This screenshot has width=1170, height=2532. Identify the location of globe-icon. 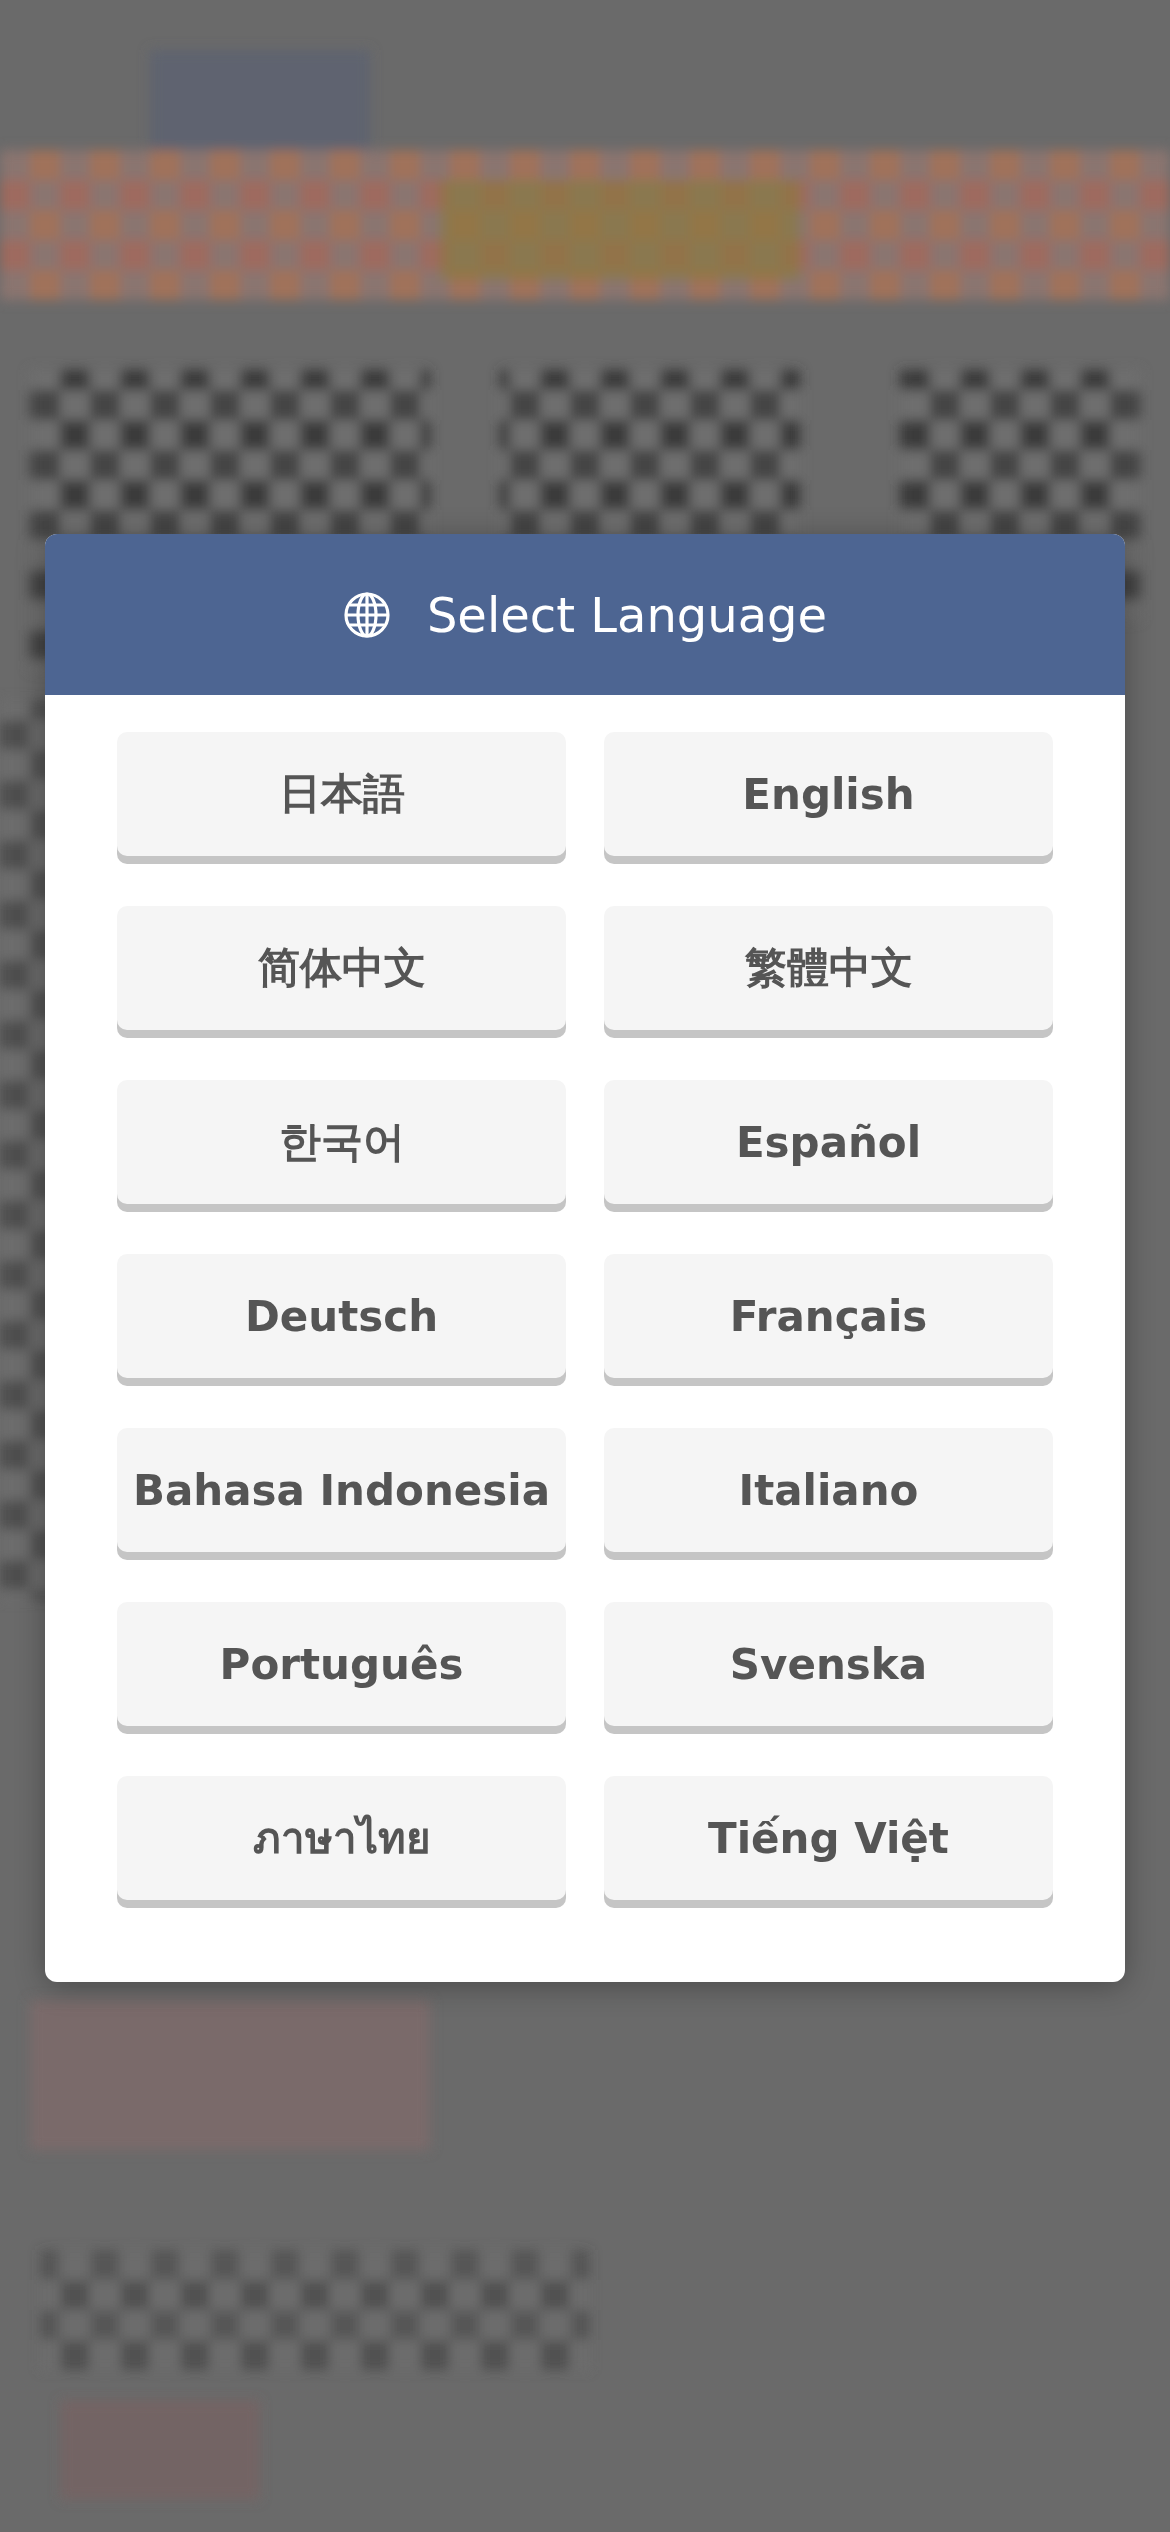
(366, 614).